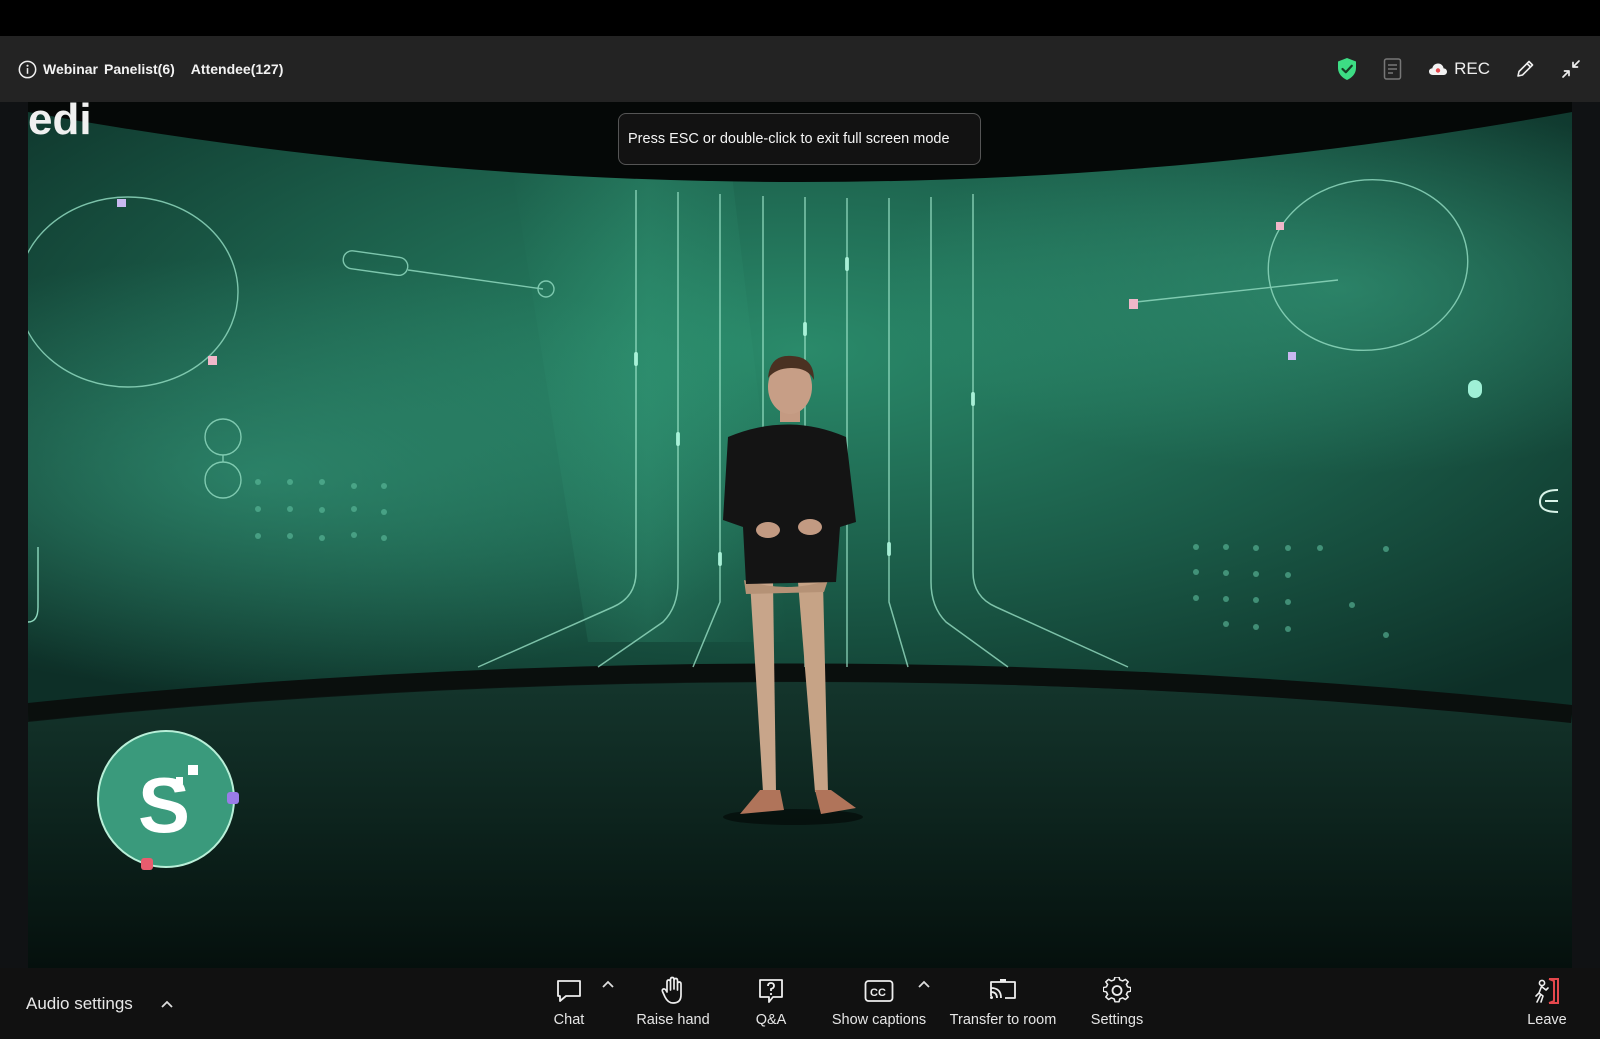 The image size is (1600, 1039). I want to click on cloud-icon, so click(1438, 69).